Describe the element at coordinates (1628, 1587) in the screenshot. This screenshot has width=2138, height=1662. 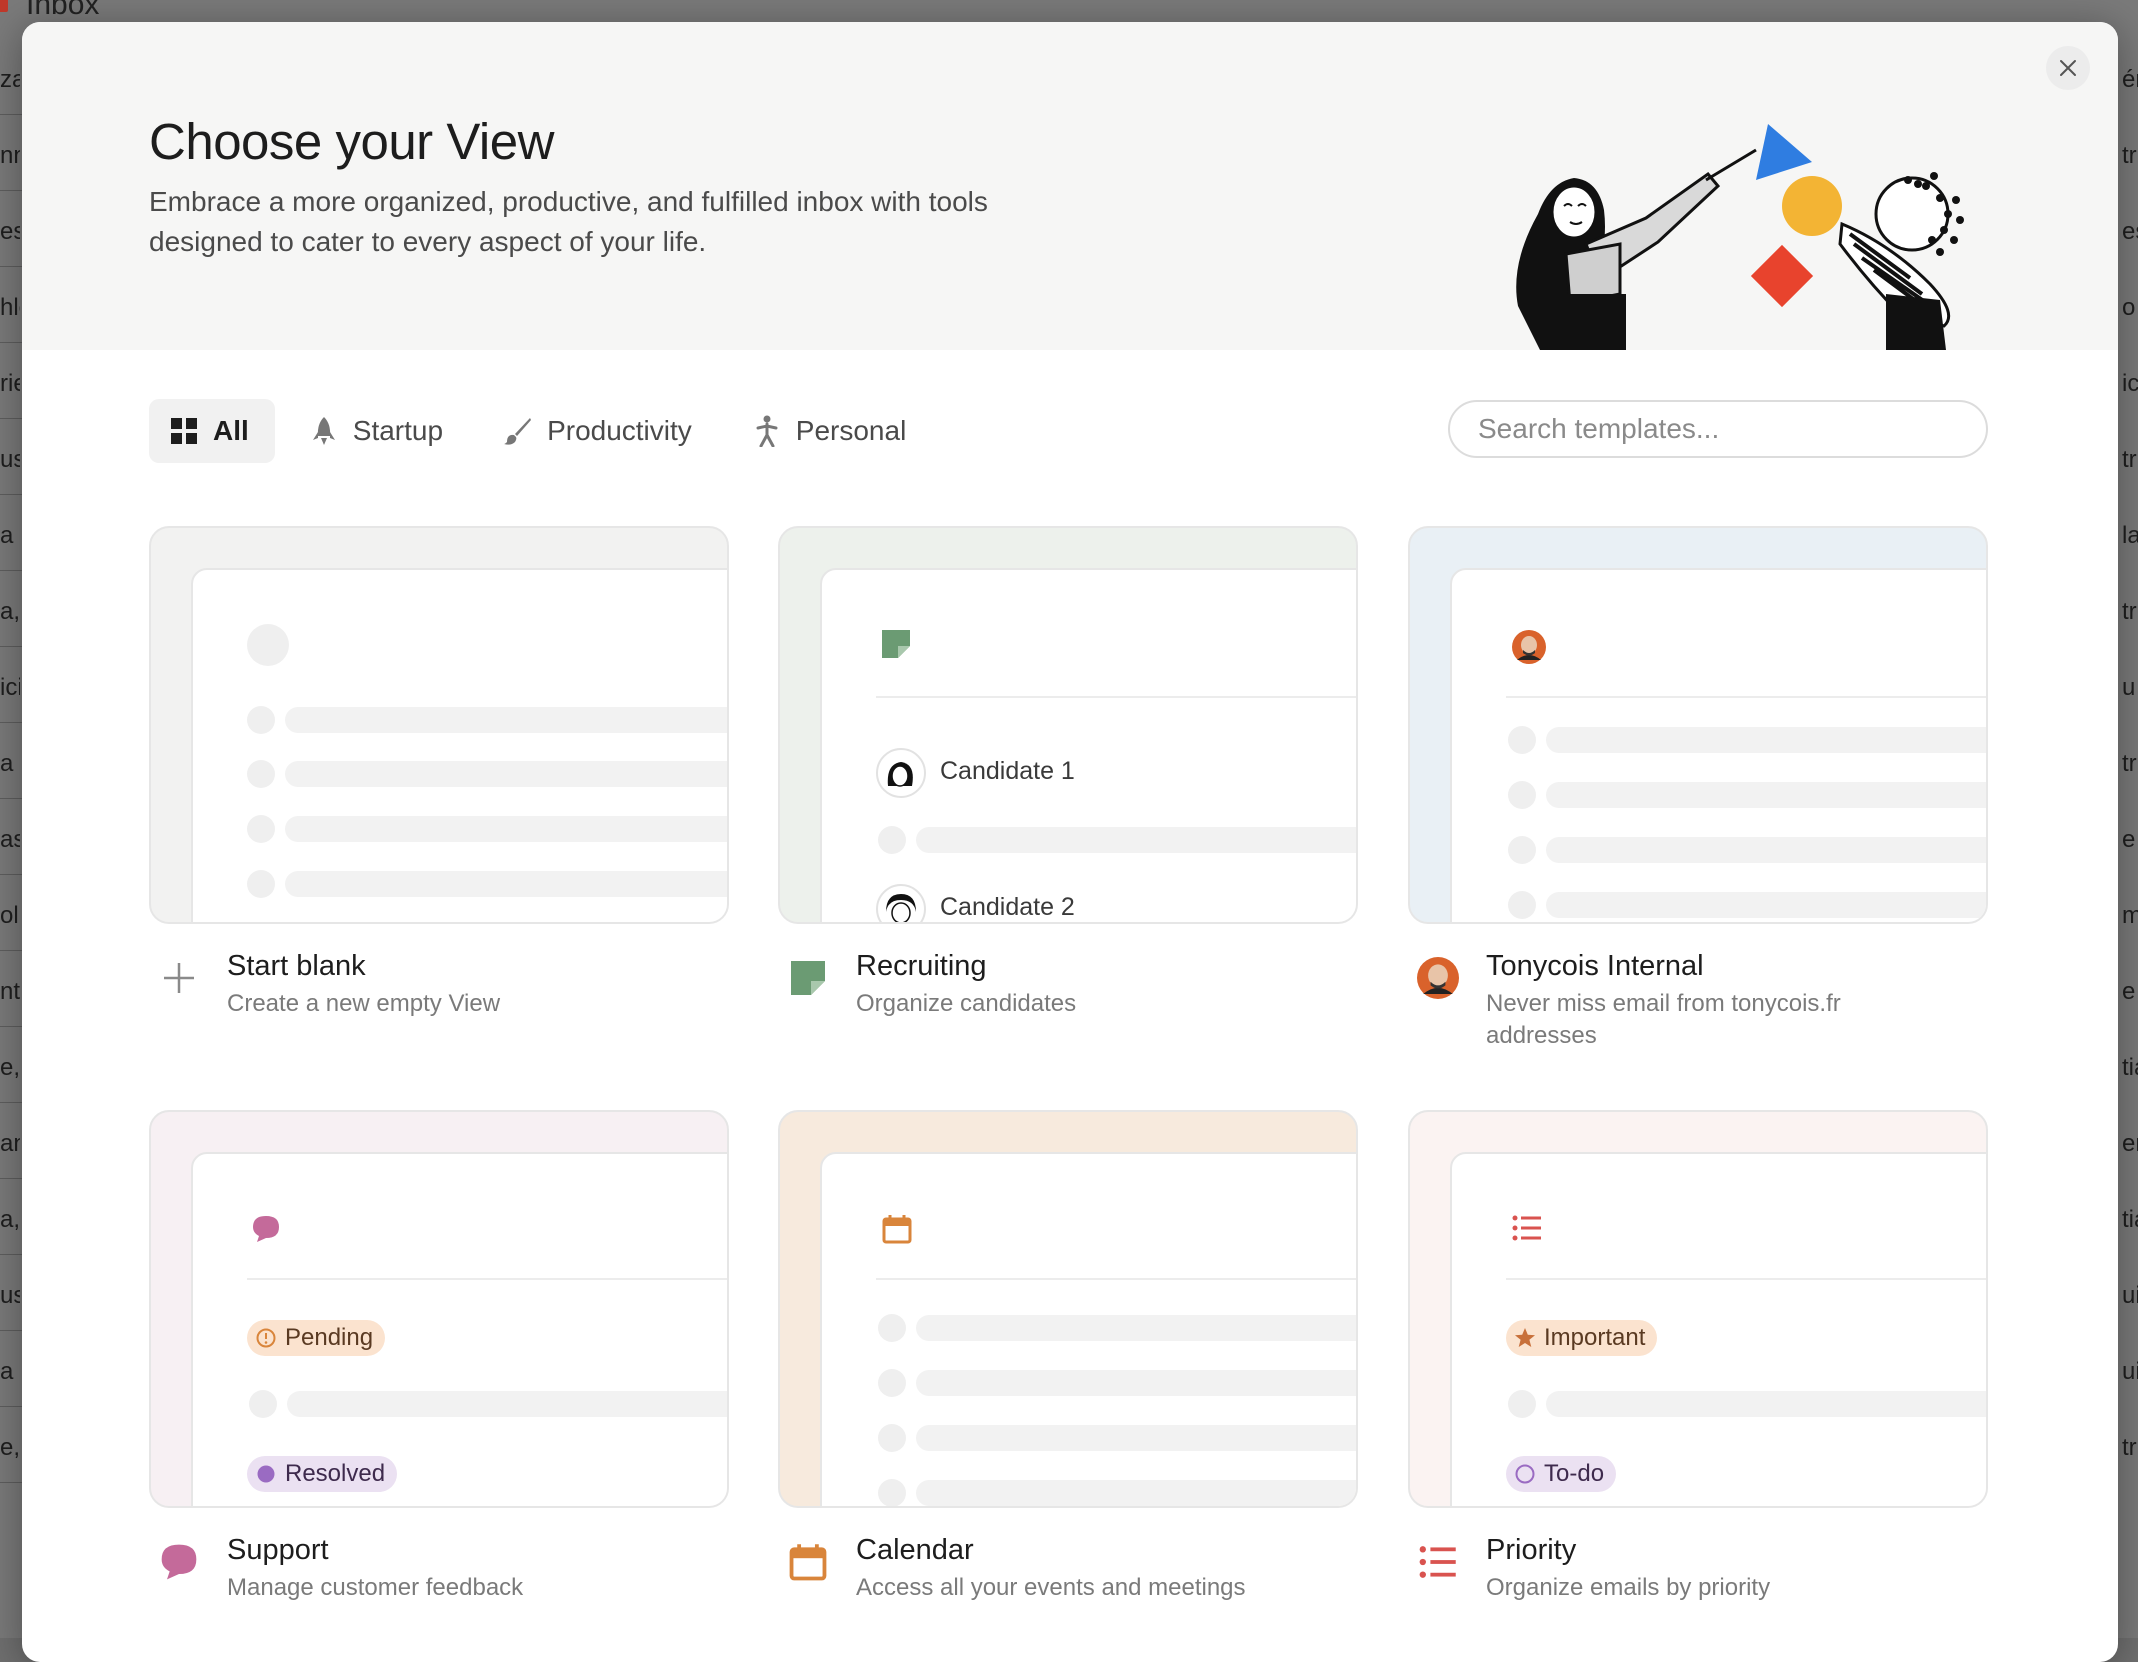
I see `template-description: Organize emails by priority` at that location.